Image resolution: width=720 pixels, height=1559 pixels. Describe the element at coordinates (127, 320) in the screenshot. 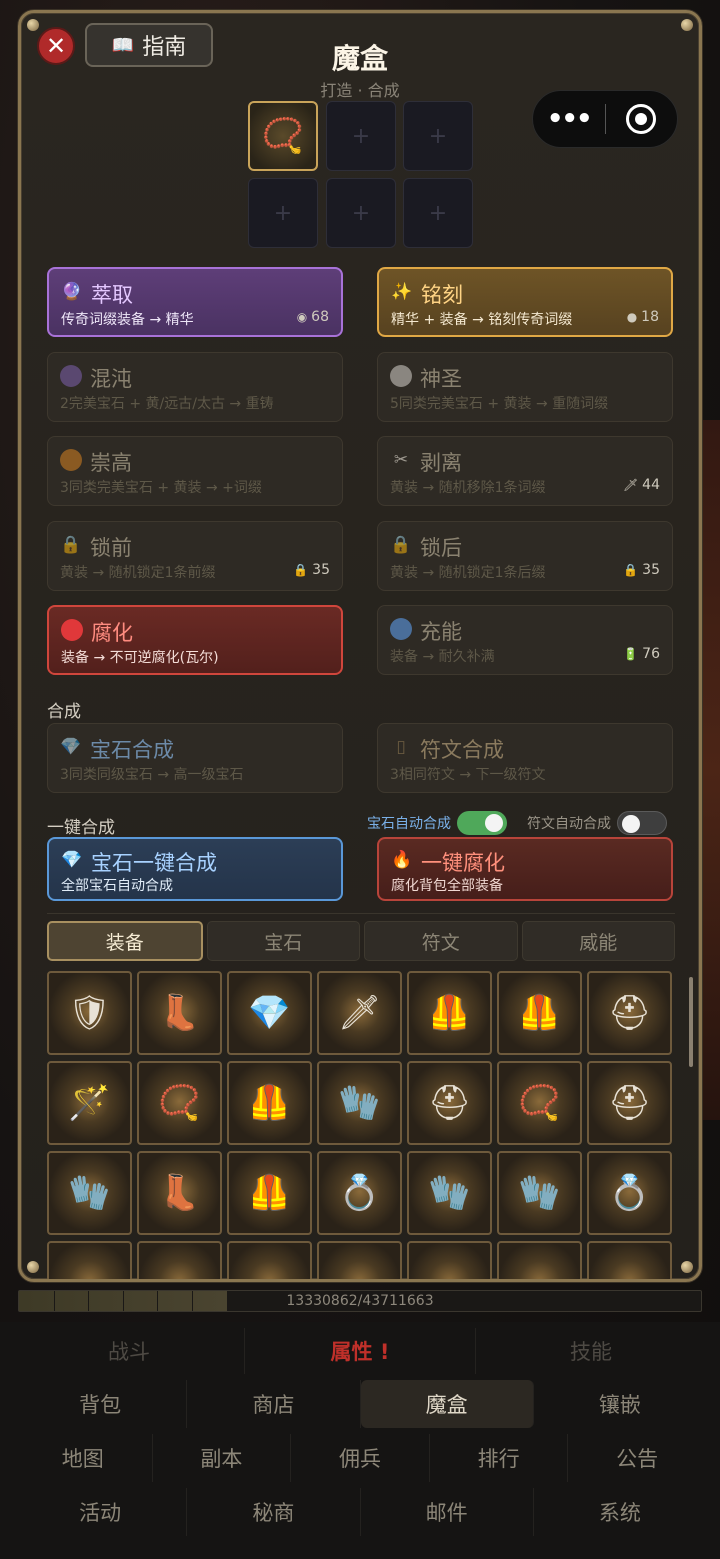

I see `recipe-desc: 传奇词缀装备 → 精华` at that location.